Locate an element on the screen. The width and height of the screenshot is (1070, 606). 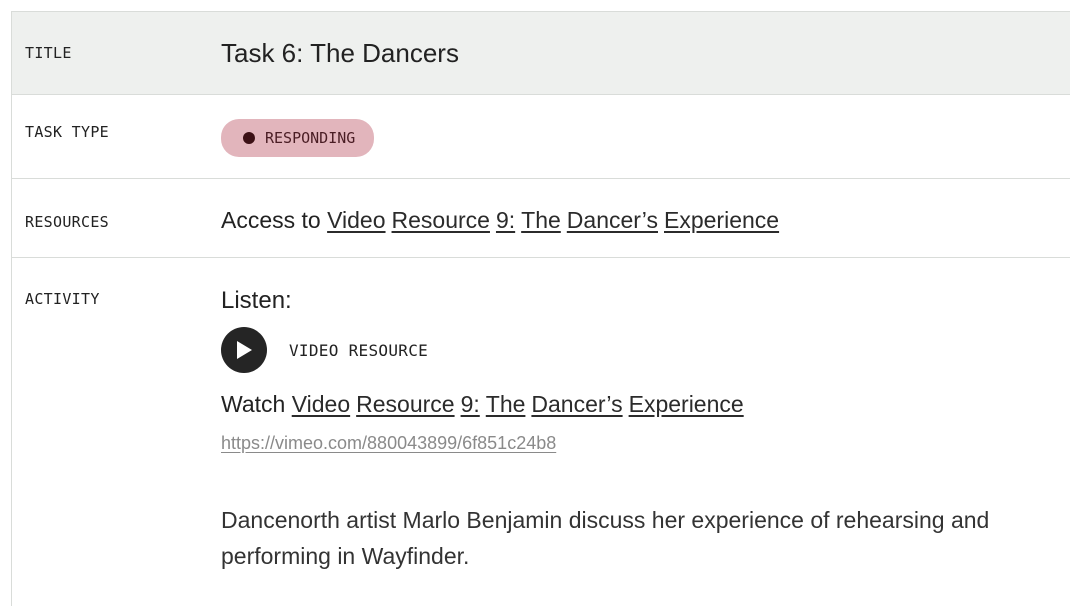
task-type-row: TASK TYPE RESPONDING is located at coordinates (541, 137).